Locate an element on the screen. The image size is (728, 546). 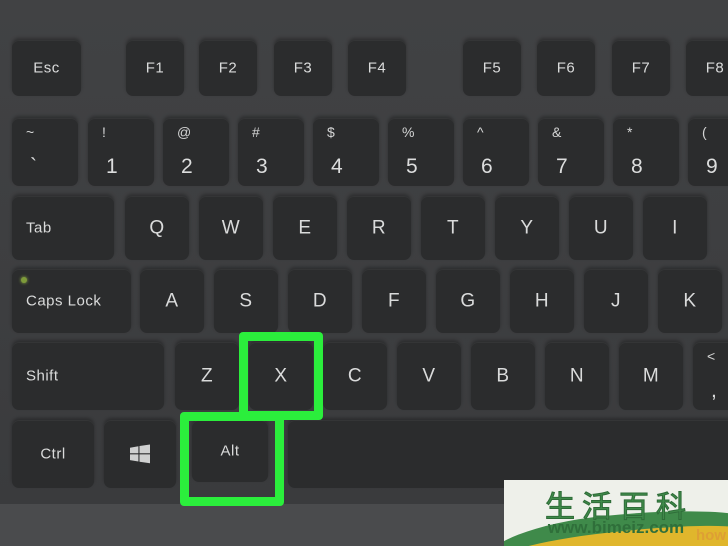
key-j: J is located at coordinates (616, 301).